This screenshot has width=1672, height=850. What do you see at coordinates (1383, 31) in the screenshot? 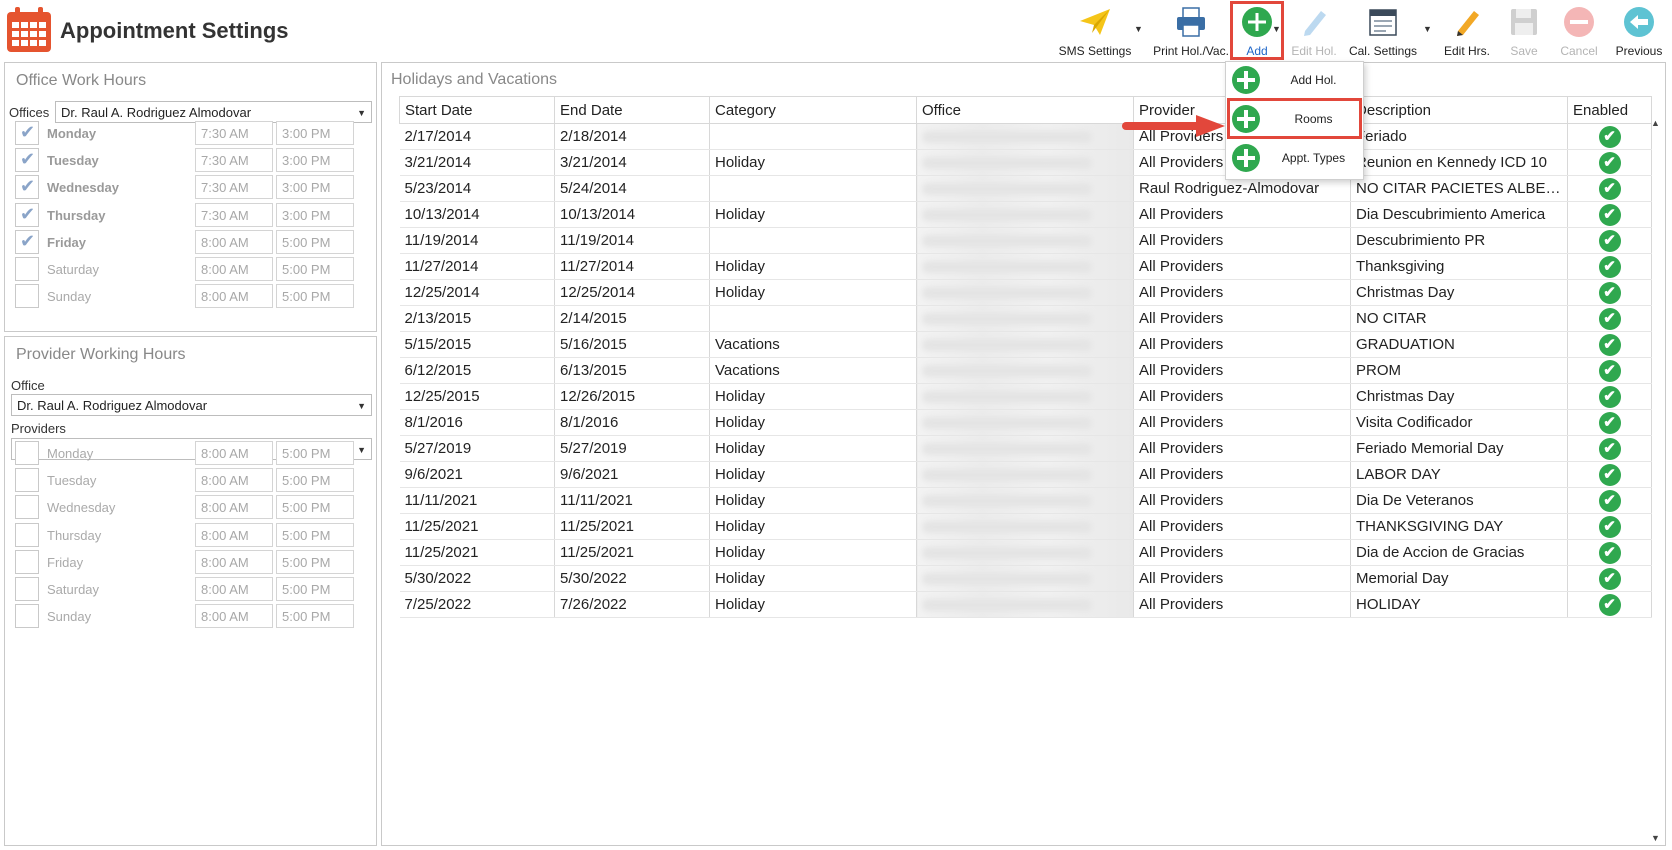
I see `calendar-settings-button: Cal. Settings` at bounding box center [1383, 31].